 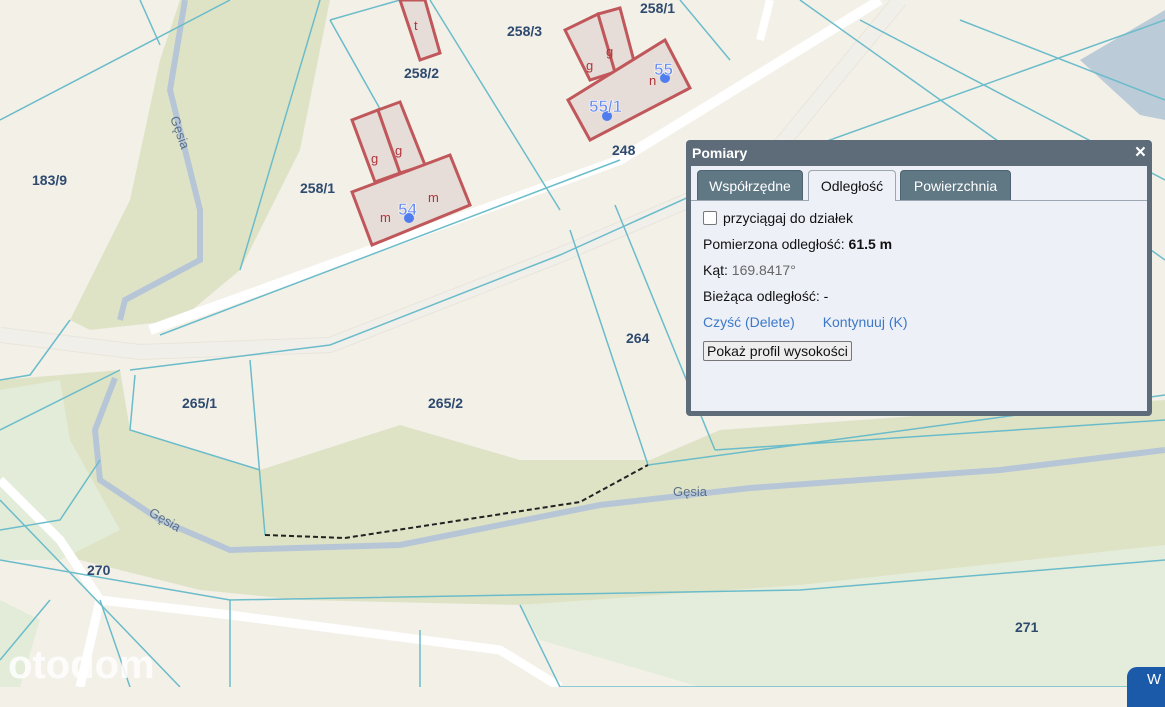 What do you see at coordinates (1027, 627) in the screenshot?
I see `parcel-label: 271` at bounding box center [1027, 627].